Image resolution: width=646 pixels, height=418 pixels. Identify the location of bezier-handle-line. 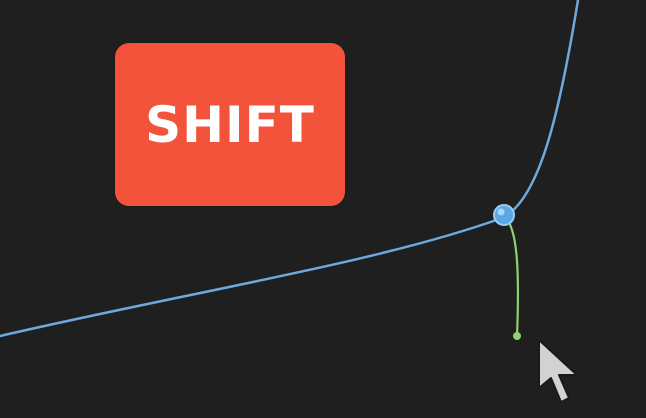
(511, 276).